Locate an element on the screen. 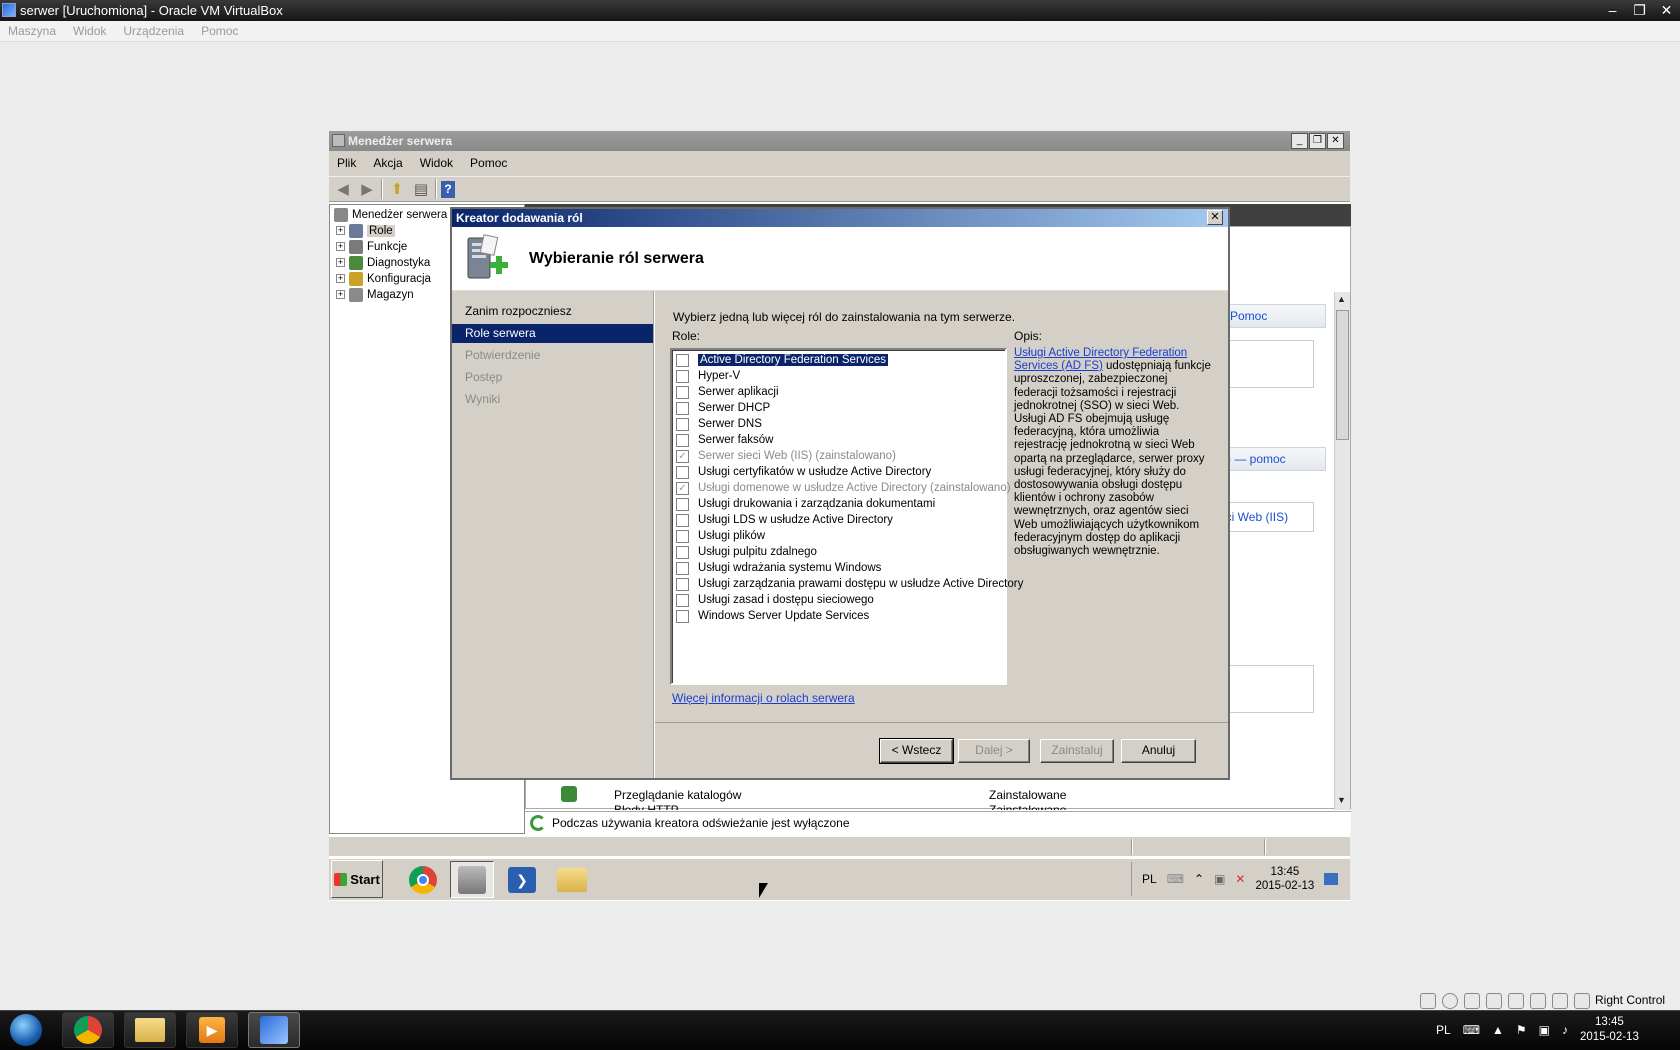  role-item: Usługi LDS w usłudze Active Directory is located at coordinates (784, 520).